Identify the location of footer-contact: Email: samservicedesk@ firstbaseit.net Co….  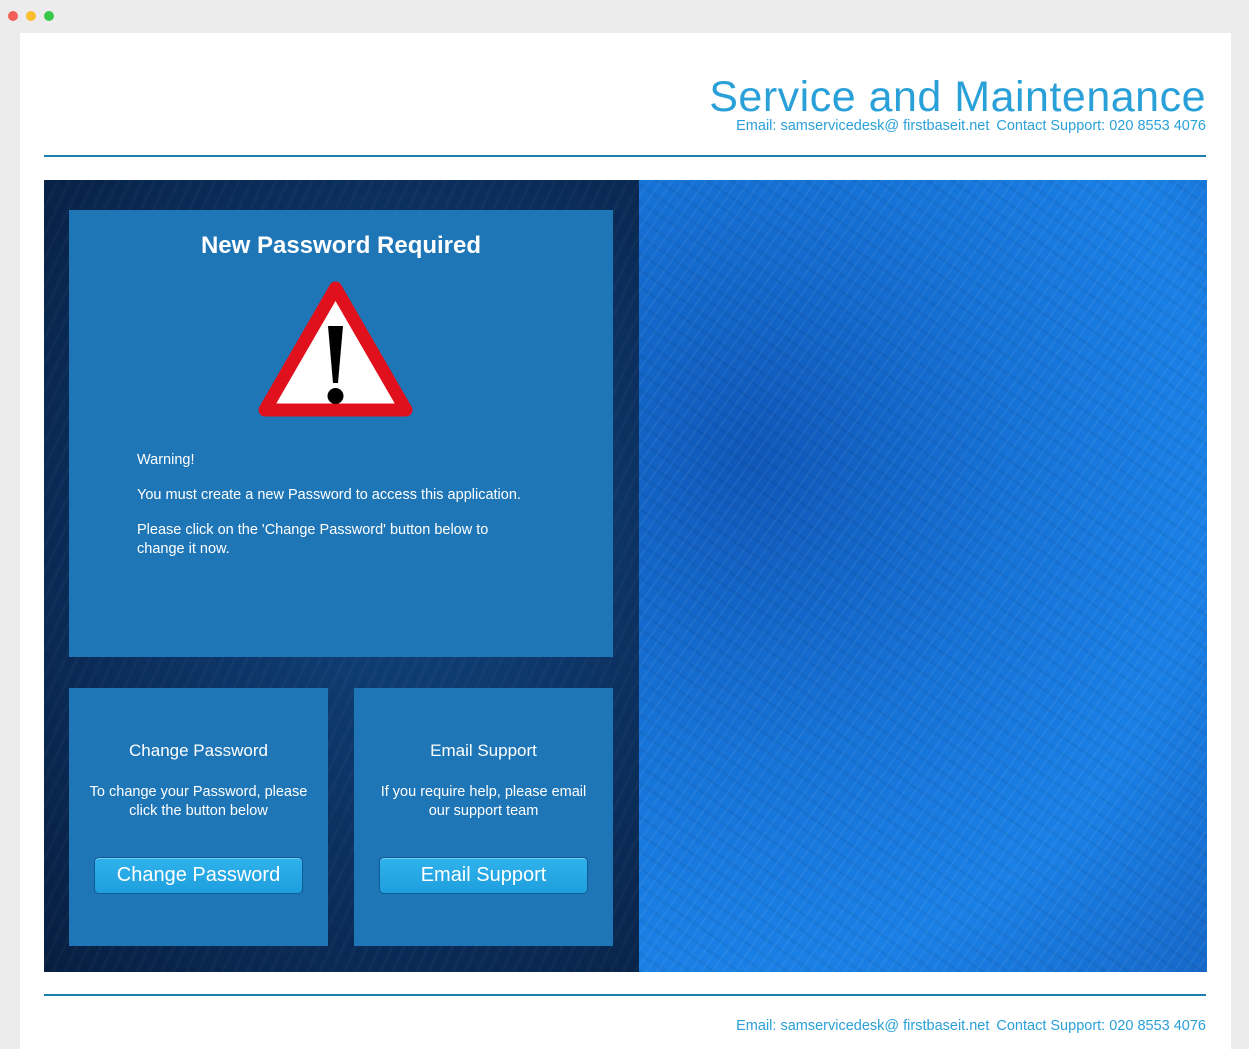
(971, 1026).